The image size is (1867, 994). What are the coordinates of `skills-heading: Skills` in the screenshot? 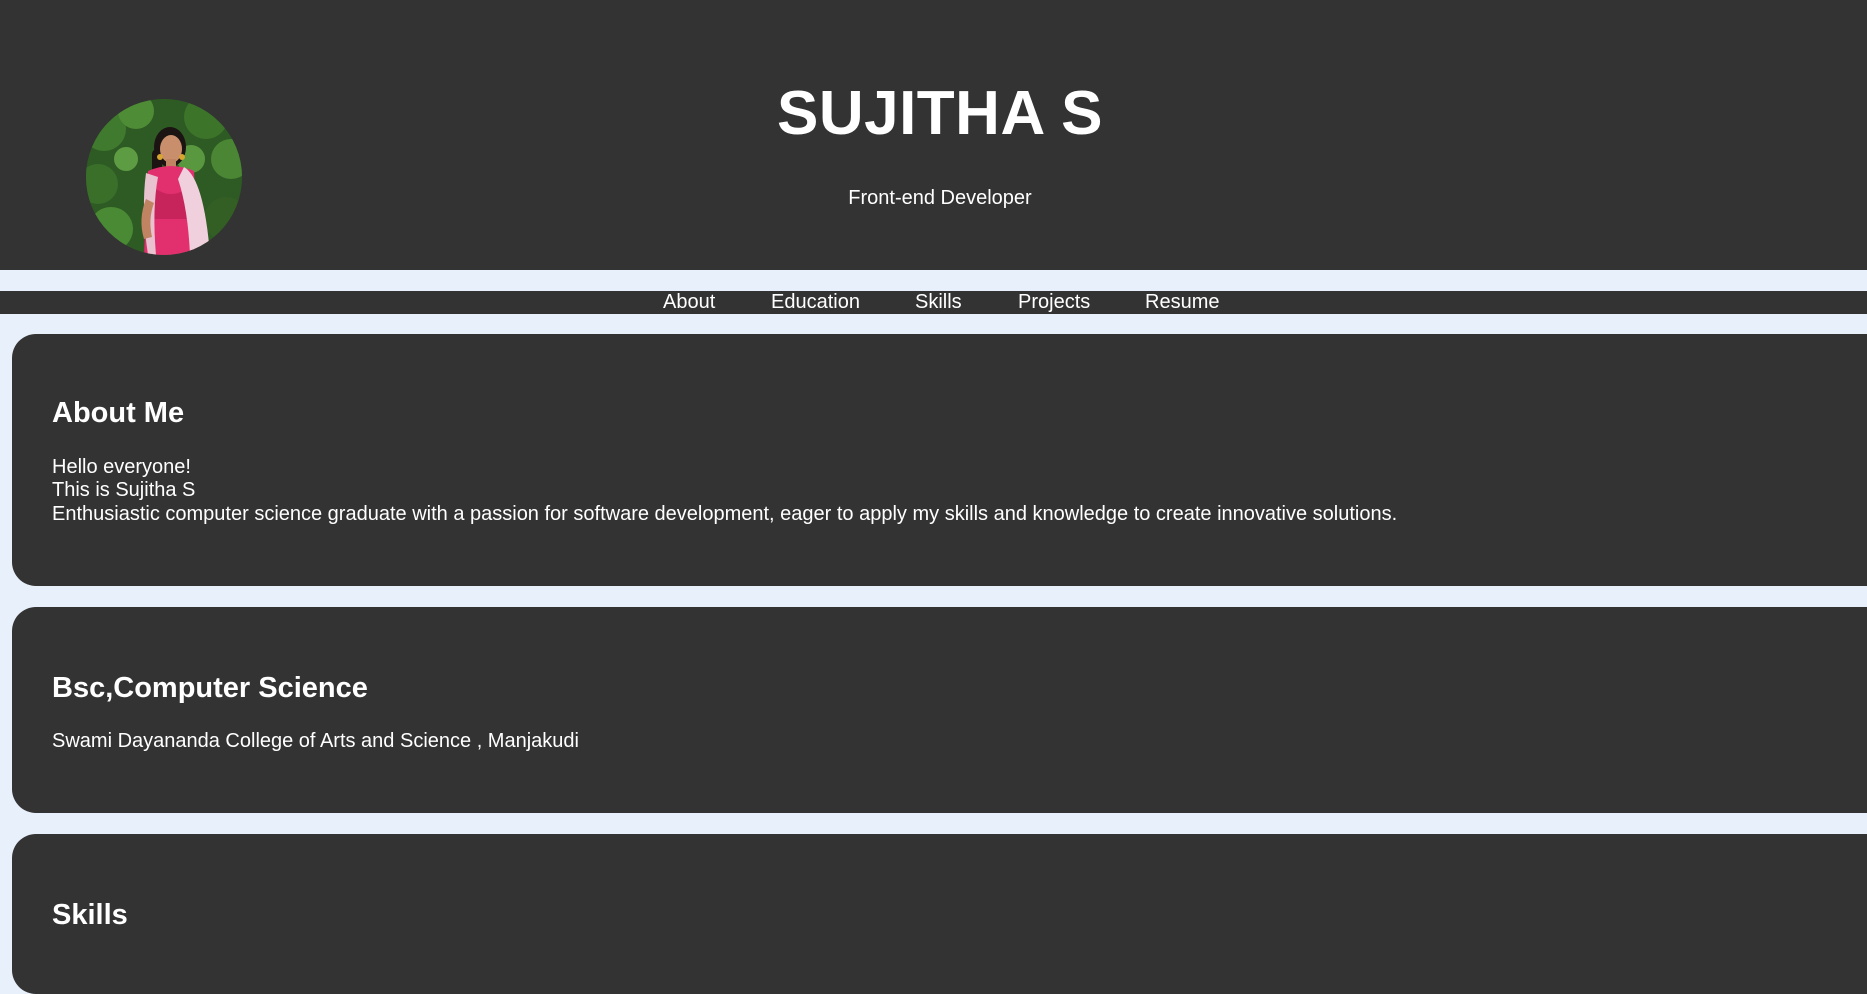 It's located at (90, 915).